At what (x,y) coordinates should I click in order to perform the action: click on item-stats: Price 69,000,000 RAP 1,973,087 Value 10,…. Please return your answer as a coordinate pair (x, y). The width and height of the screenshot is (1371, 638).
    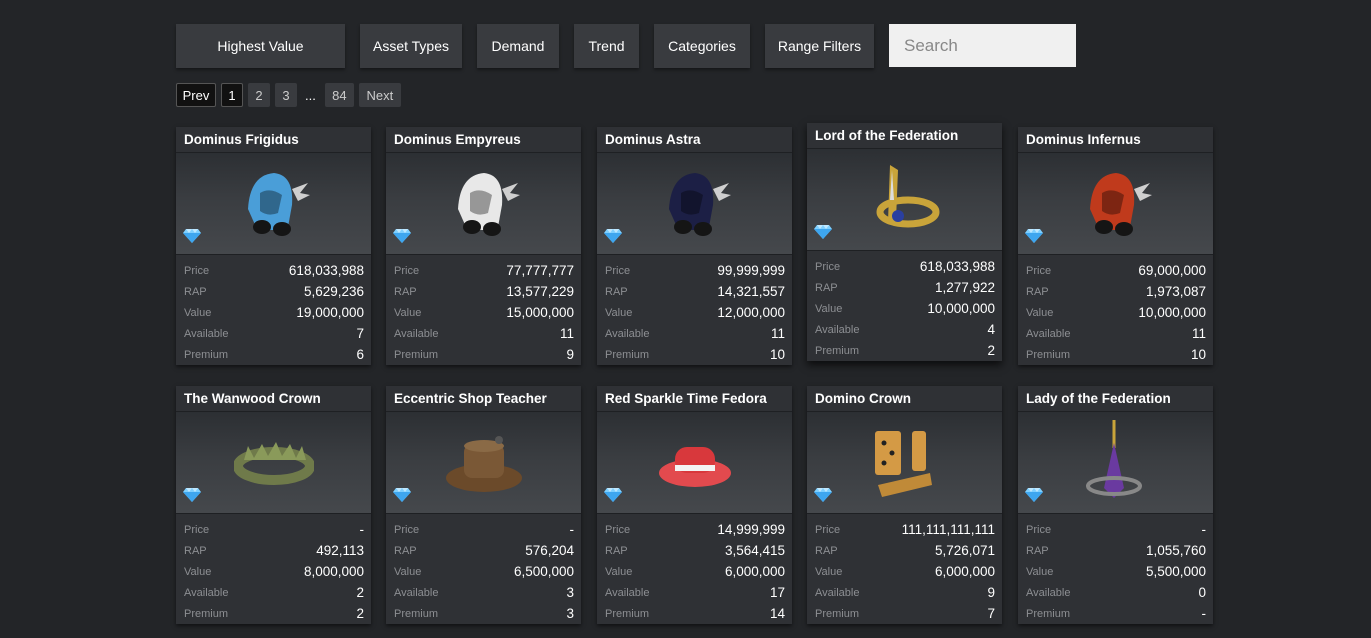
    Looking at the image, I should click on (1115, 310).